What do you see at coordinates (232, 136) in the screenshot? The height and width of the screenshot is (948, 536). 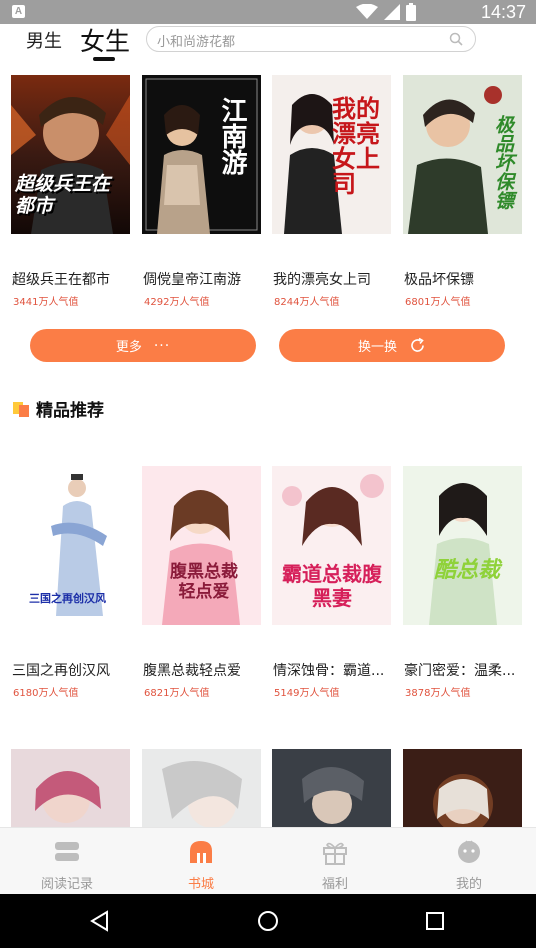 I see `cover-text: 江南游` at bounding box center [232, 136].